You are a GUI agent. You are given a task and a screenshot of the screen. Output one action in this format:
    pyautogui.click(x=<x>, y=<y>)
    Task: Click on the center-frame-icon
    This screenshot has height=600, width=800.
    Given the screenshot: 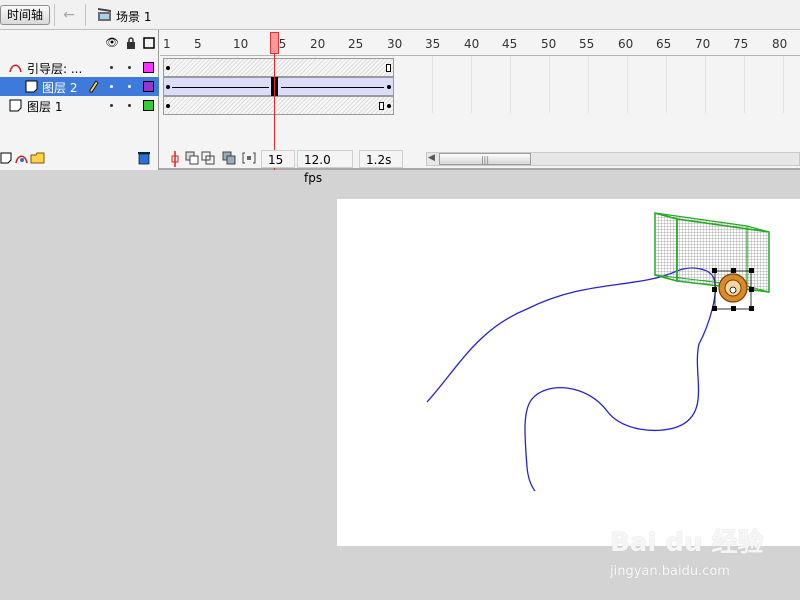 What is the action you would take?
    pyautogui.click(x=175, y=159)
    